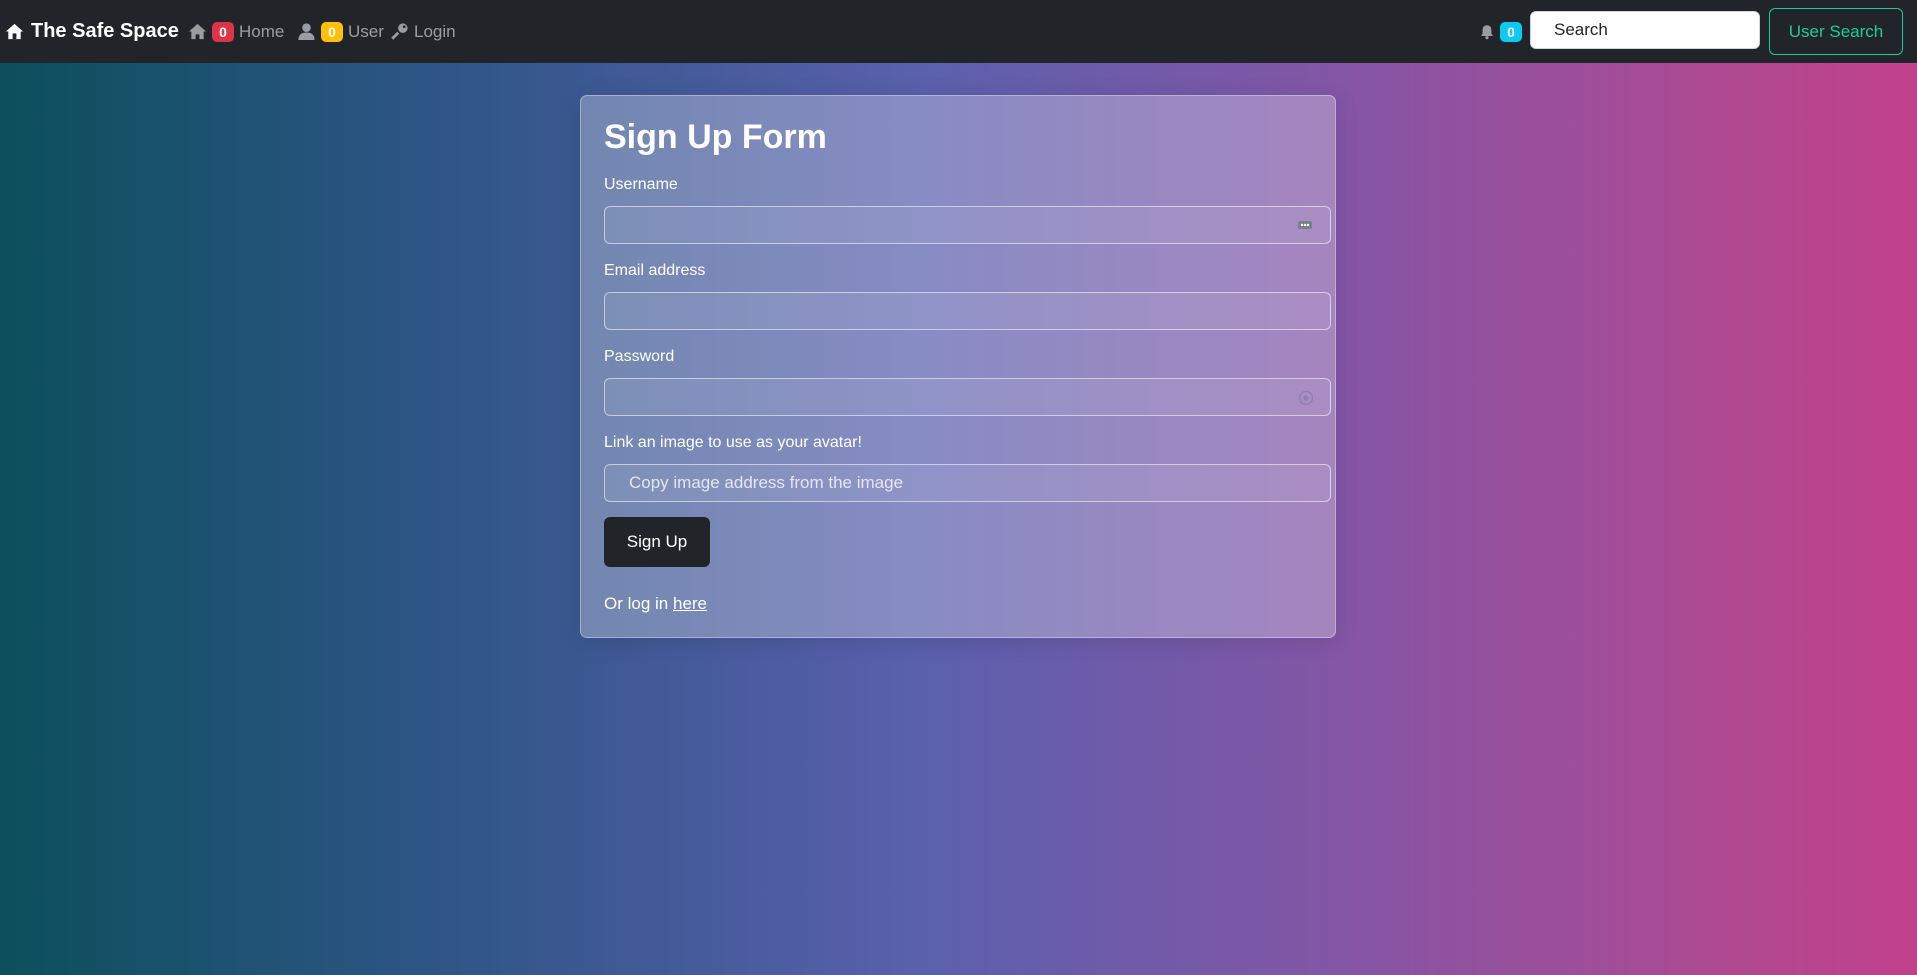 The height and width of the screenshot is (975, 1917). What do you see at coordinates (655, 270) in the screenshot?
I see `email-label: Email address` at bounding box center [655, 270].